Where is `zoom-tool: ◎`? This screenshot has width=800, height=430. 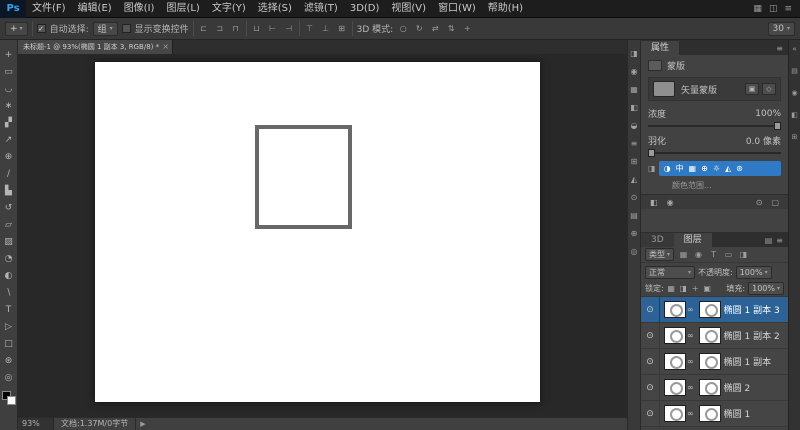 zoom-tool: ◎ is located at coordinates (9, 378).